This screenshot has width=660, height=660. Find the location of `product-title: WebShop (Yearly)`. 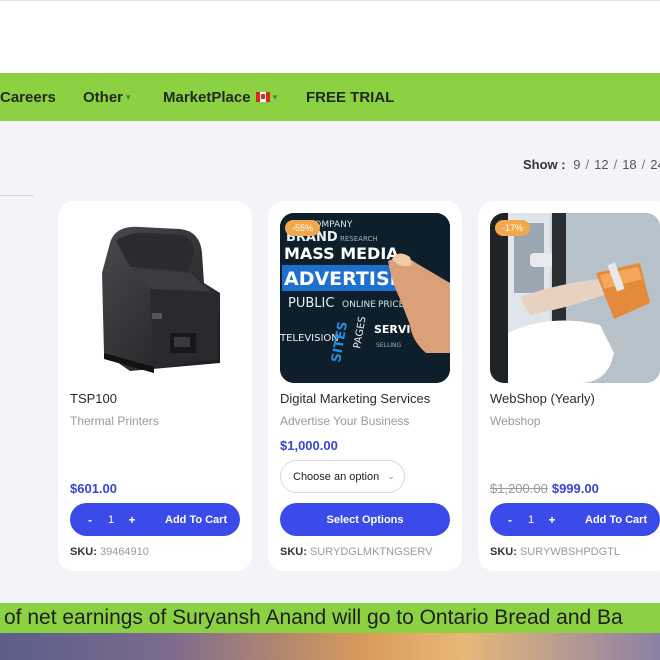

product-title: WebShop (Yearly) is located at coordinates (542, 398).